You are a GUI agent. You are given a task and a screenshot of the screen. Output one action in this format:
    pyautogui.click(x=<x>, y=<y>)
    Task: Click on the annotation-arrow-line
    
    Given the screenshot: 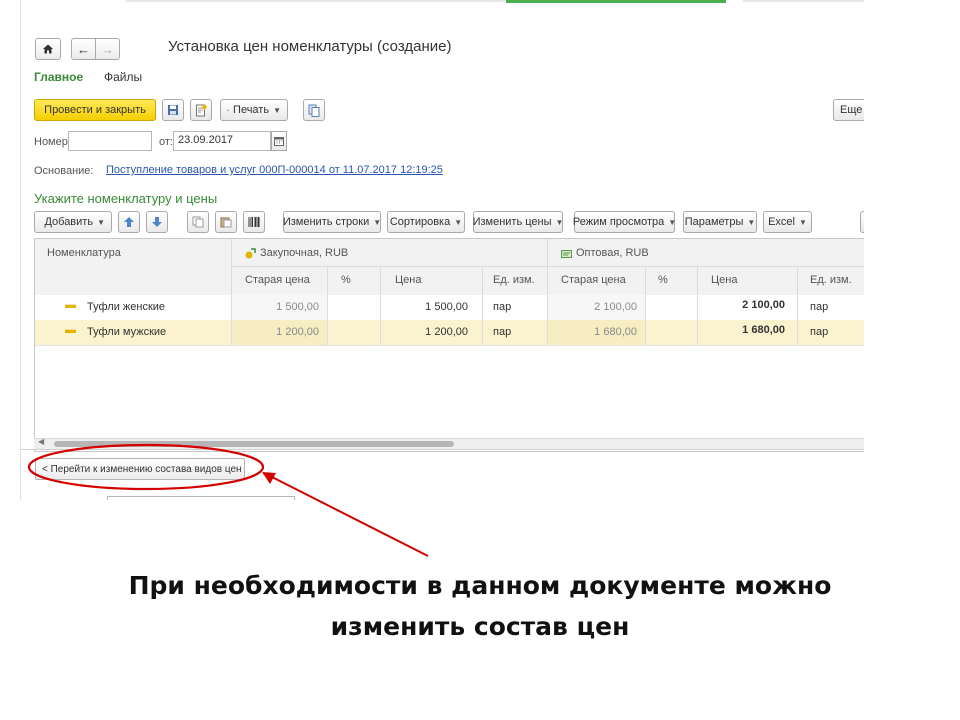 What is the action you would take?
    pyautogui.click(x=348, y=515)
    